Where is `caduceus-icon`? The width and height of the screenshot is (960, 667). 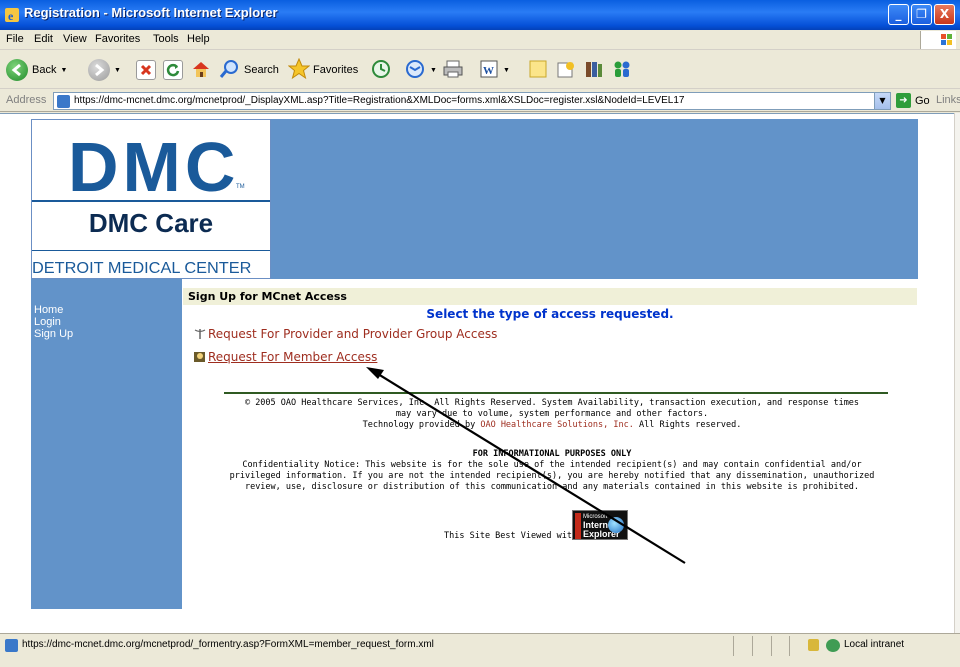
caduceus-icon is located at coordinates (200, 334).